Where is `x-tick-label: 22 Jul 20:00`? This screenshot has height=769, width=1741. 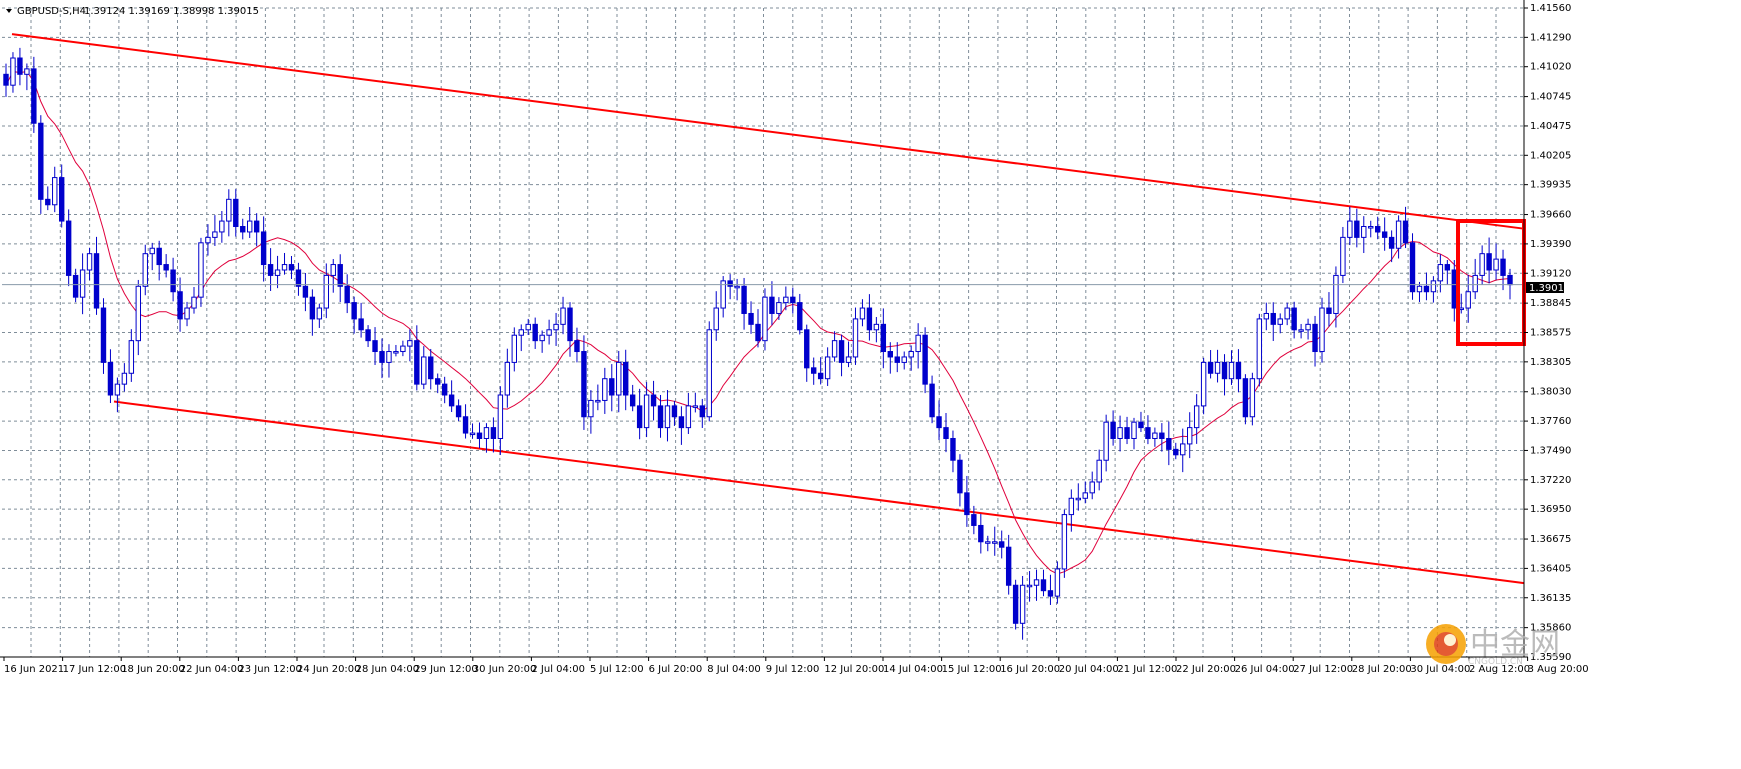 x-tick-label: 22 Jul 20:00 is located at coordinates (1206, 669).